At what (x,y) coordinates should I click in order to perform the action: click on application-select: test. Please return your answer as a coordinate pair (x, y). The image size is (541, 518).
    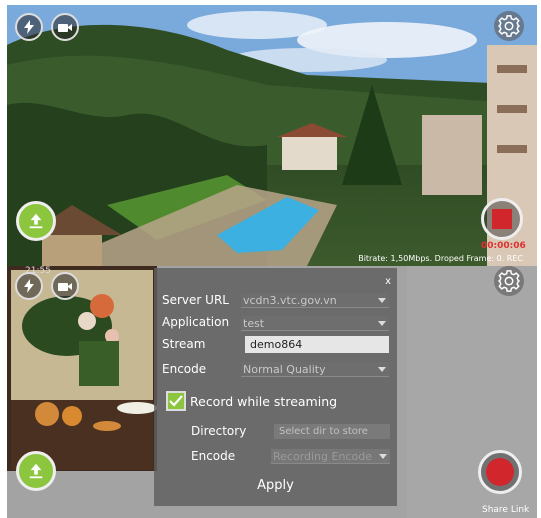
    Looking at the image, I should click on (315, 323).